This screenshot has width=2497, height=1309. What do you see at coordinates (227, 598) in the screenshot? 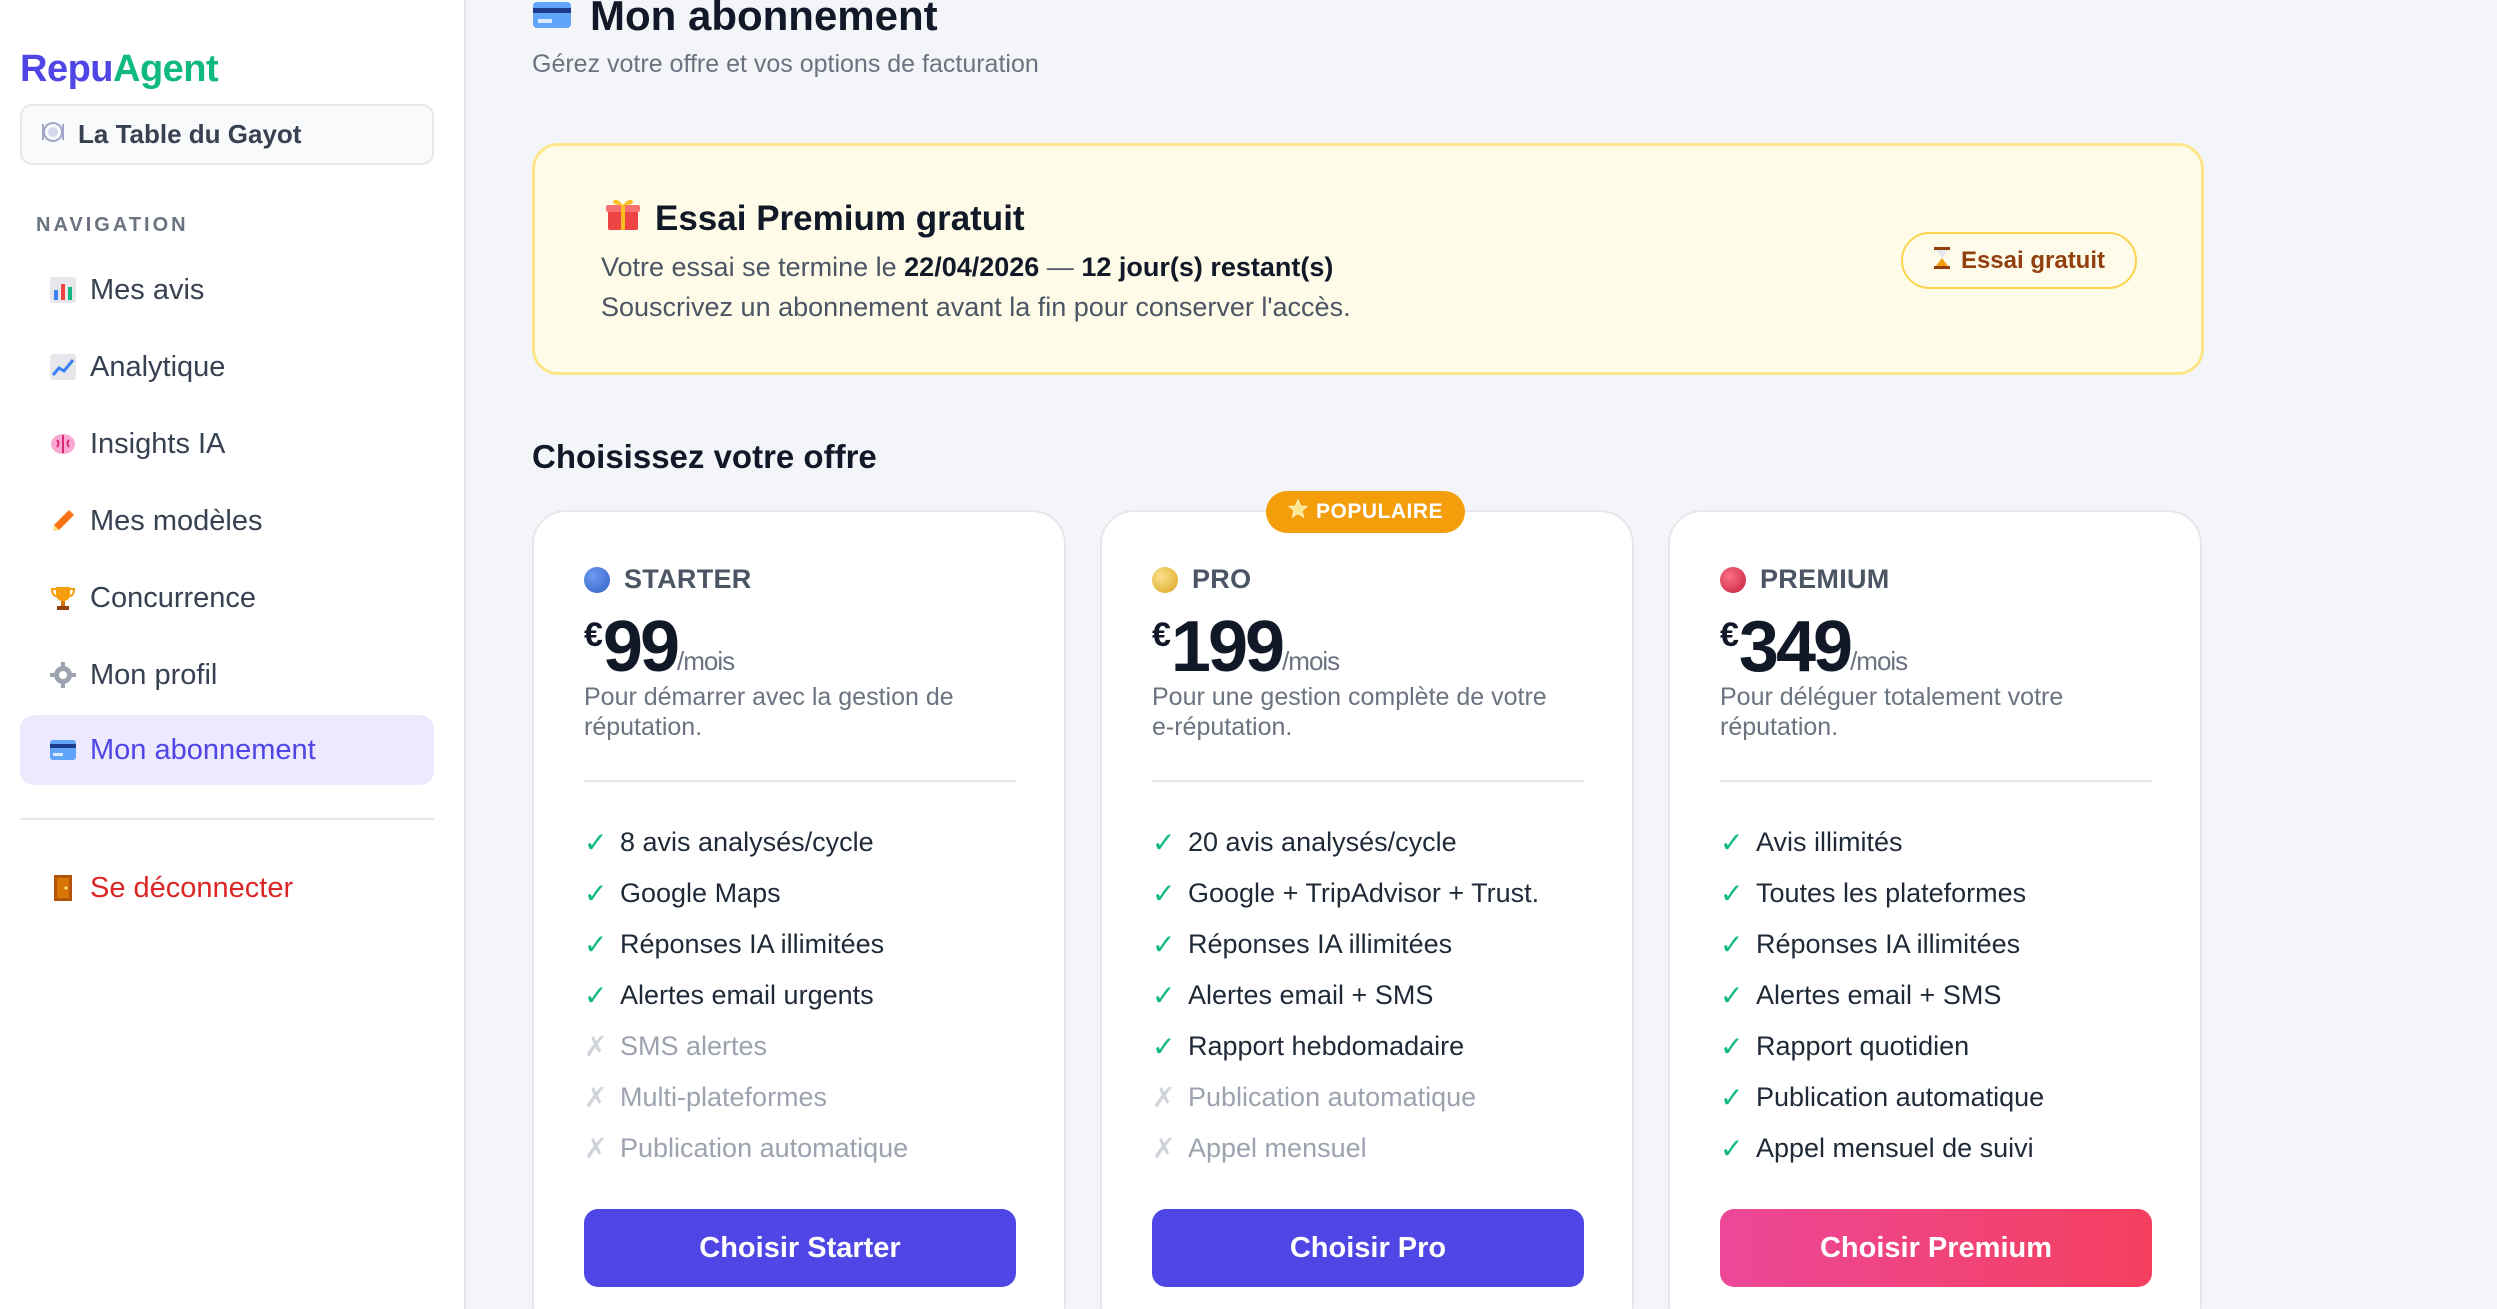
I see `sidebar-item-concurrence: Concurrence` at bounding box center [227, 598].